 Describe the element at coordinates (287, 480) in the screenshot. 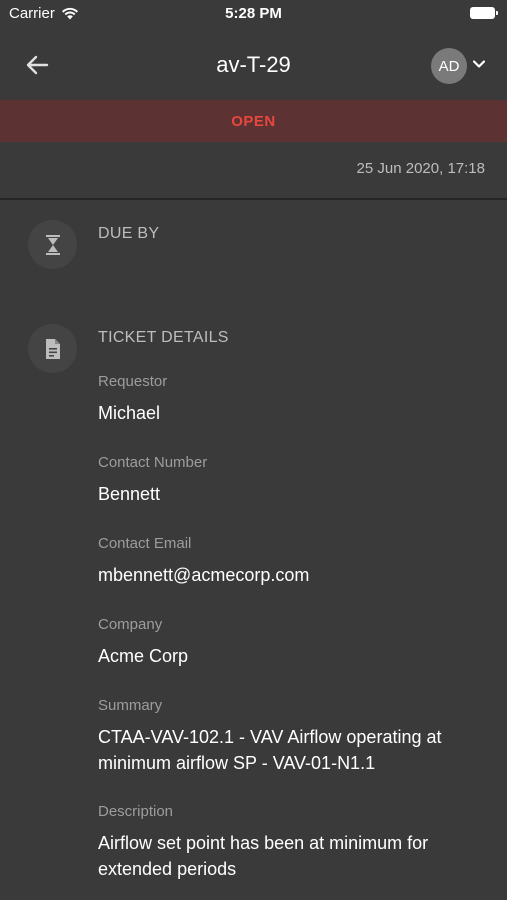

I see `field-contact-number: Contact Number Bennett` at that location.